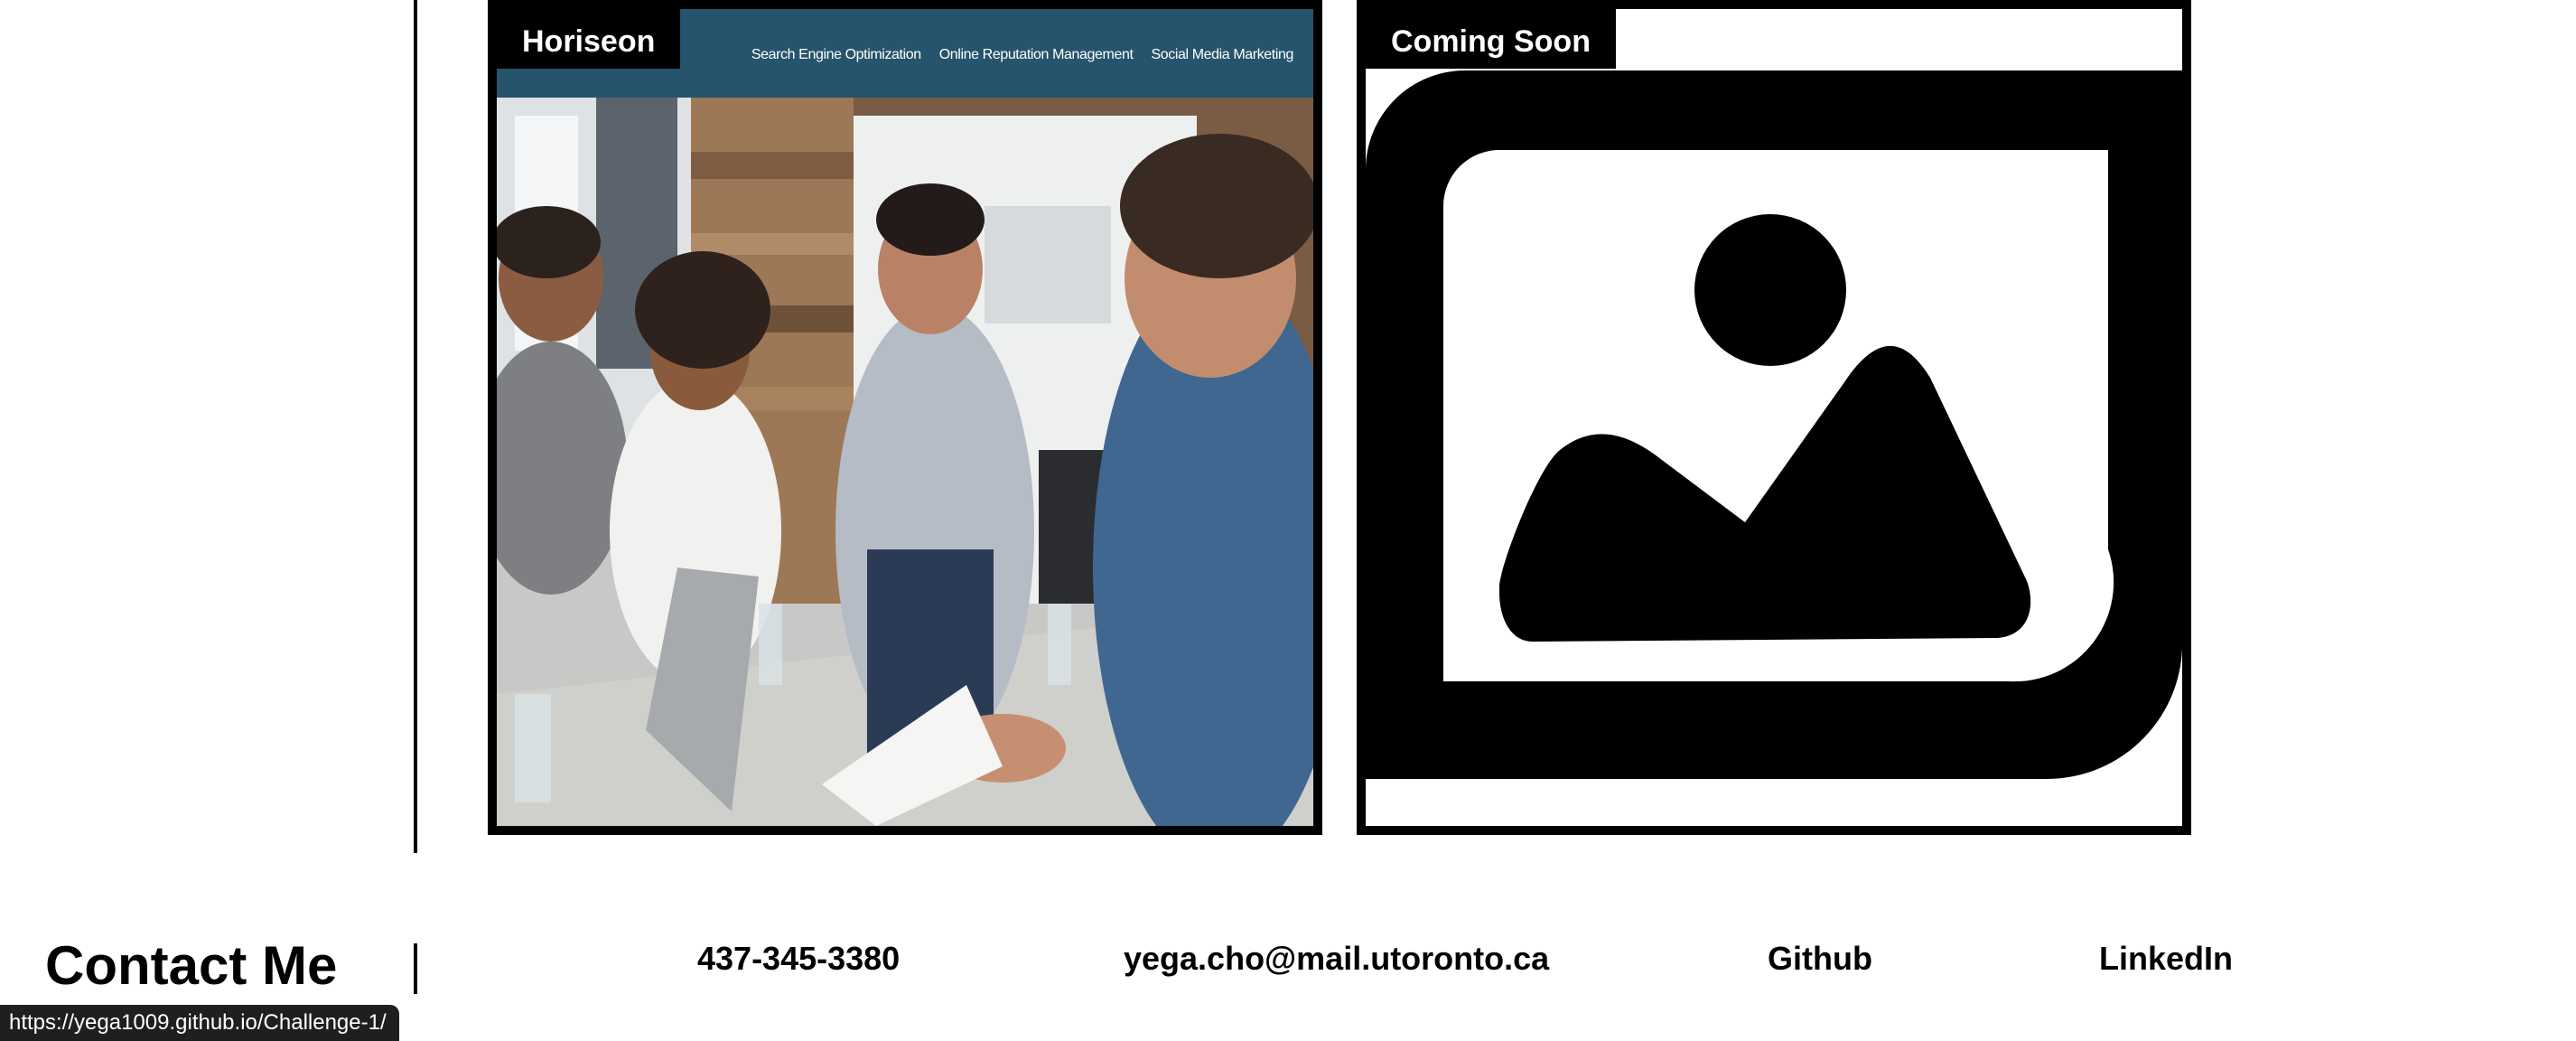 The height and width of the screenshot is (1041, 2576). Describe the element at coordinates (589, 39) in the screenshot. I see `project-title: Horiseon` at that location.